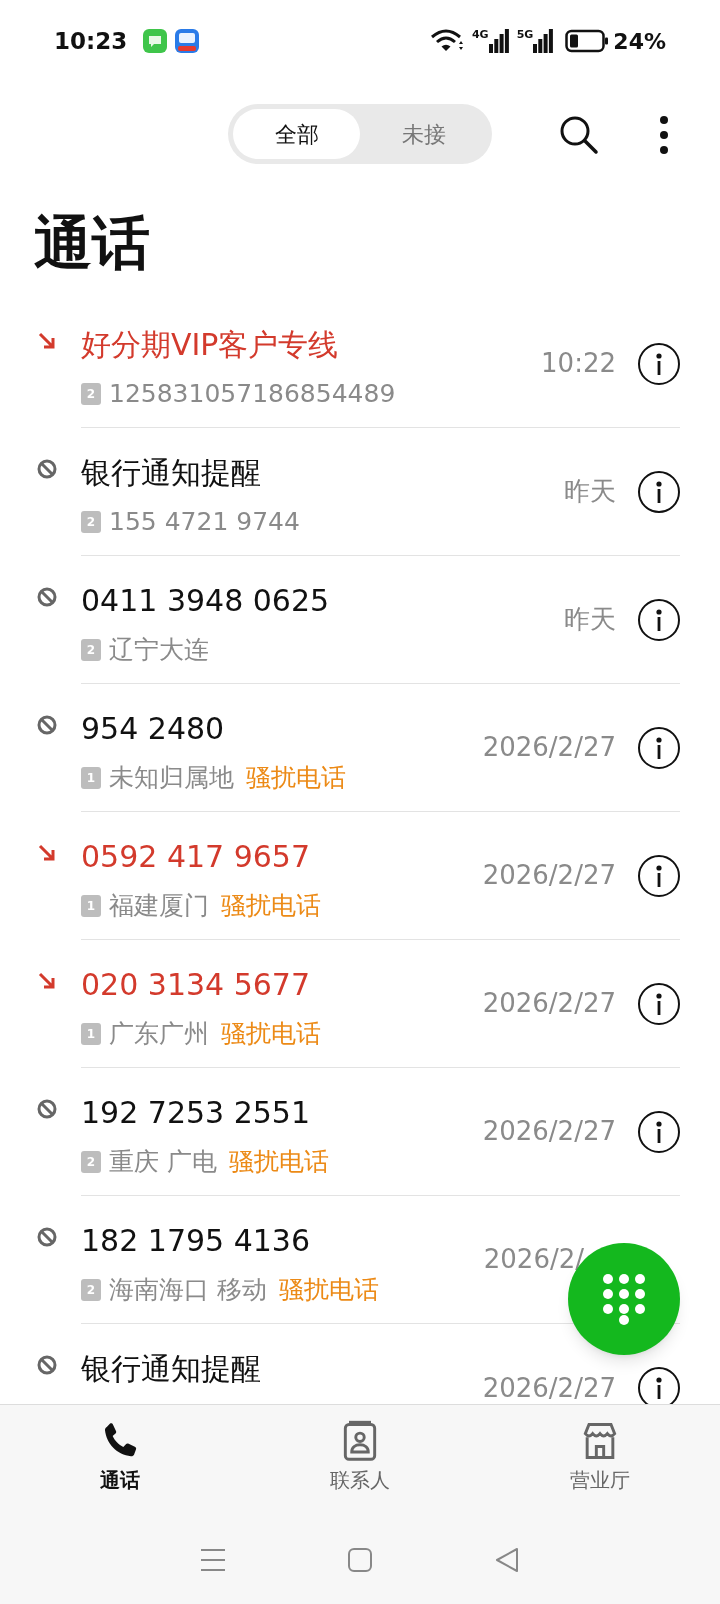  What do you see at coordinates (213, 1559) in the screenshot?
I see `menu-icon` at bounding box center [213, 1559].